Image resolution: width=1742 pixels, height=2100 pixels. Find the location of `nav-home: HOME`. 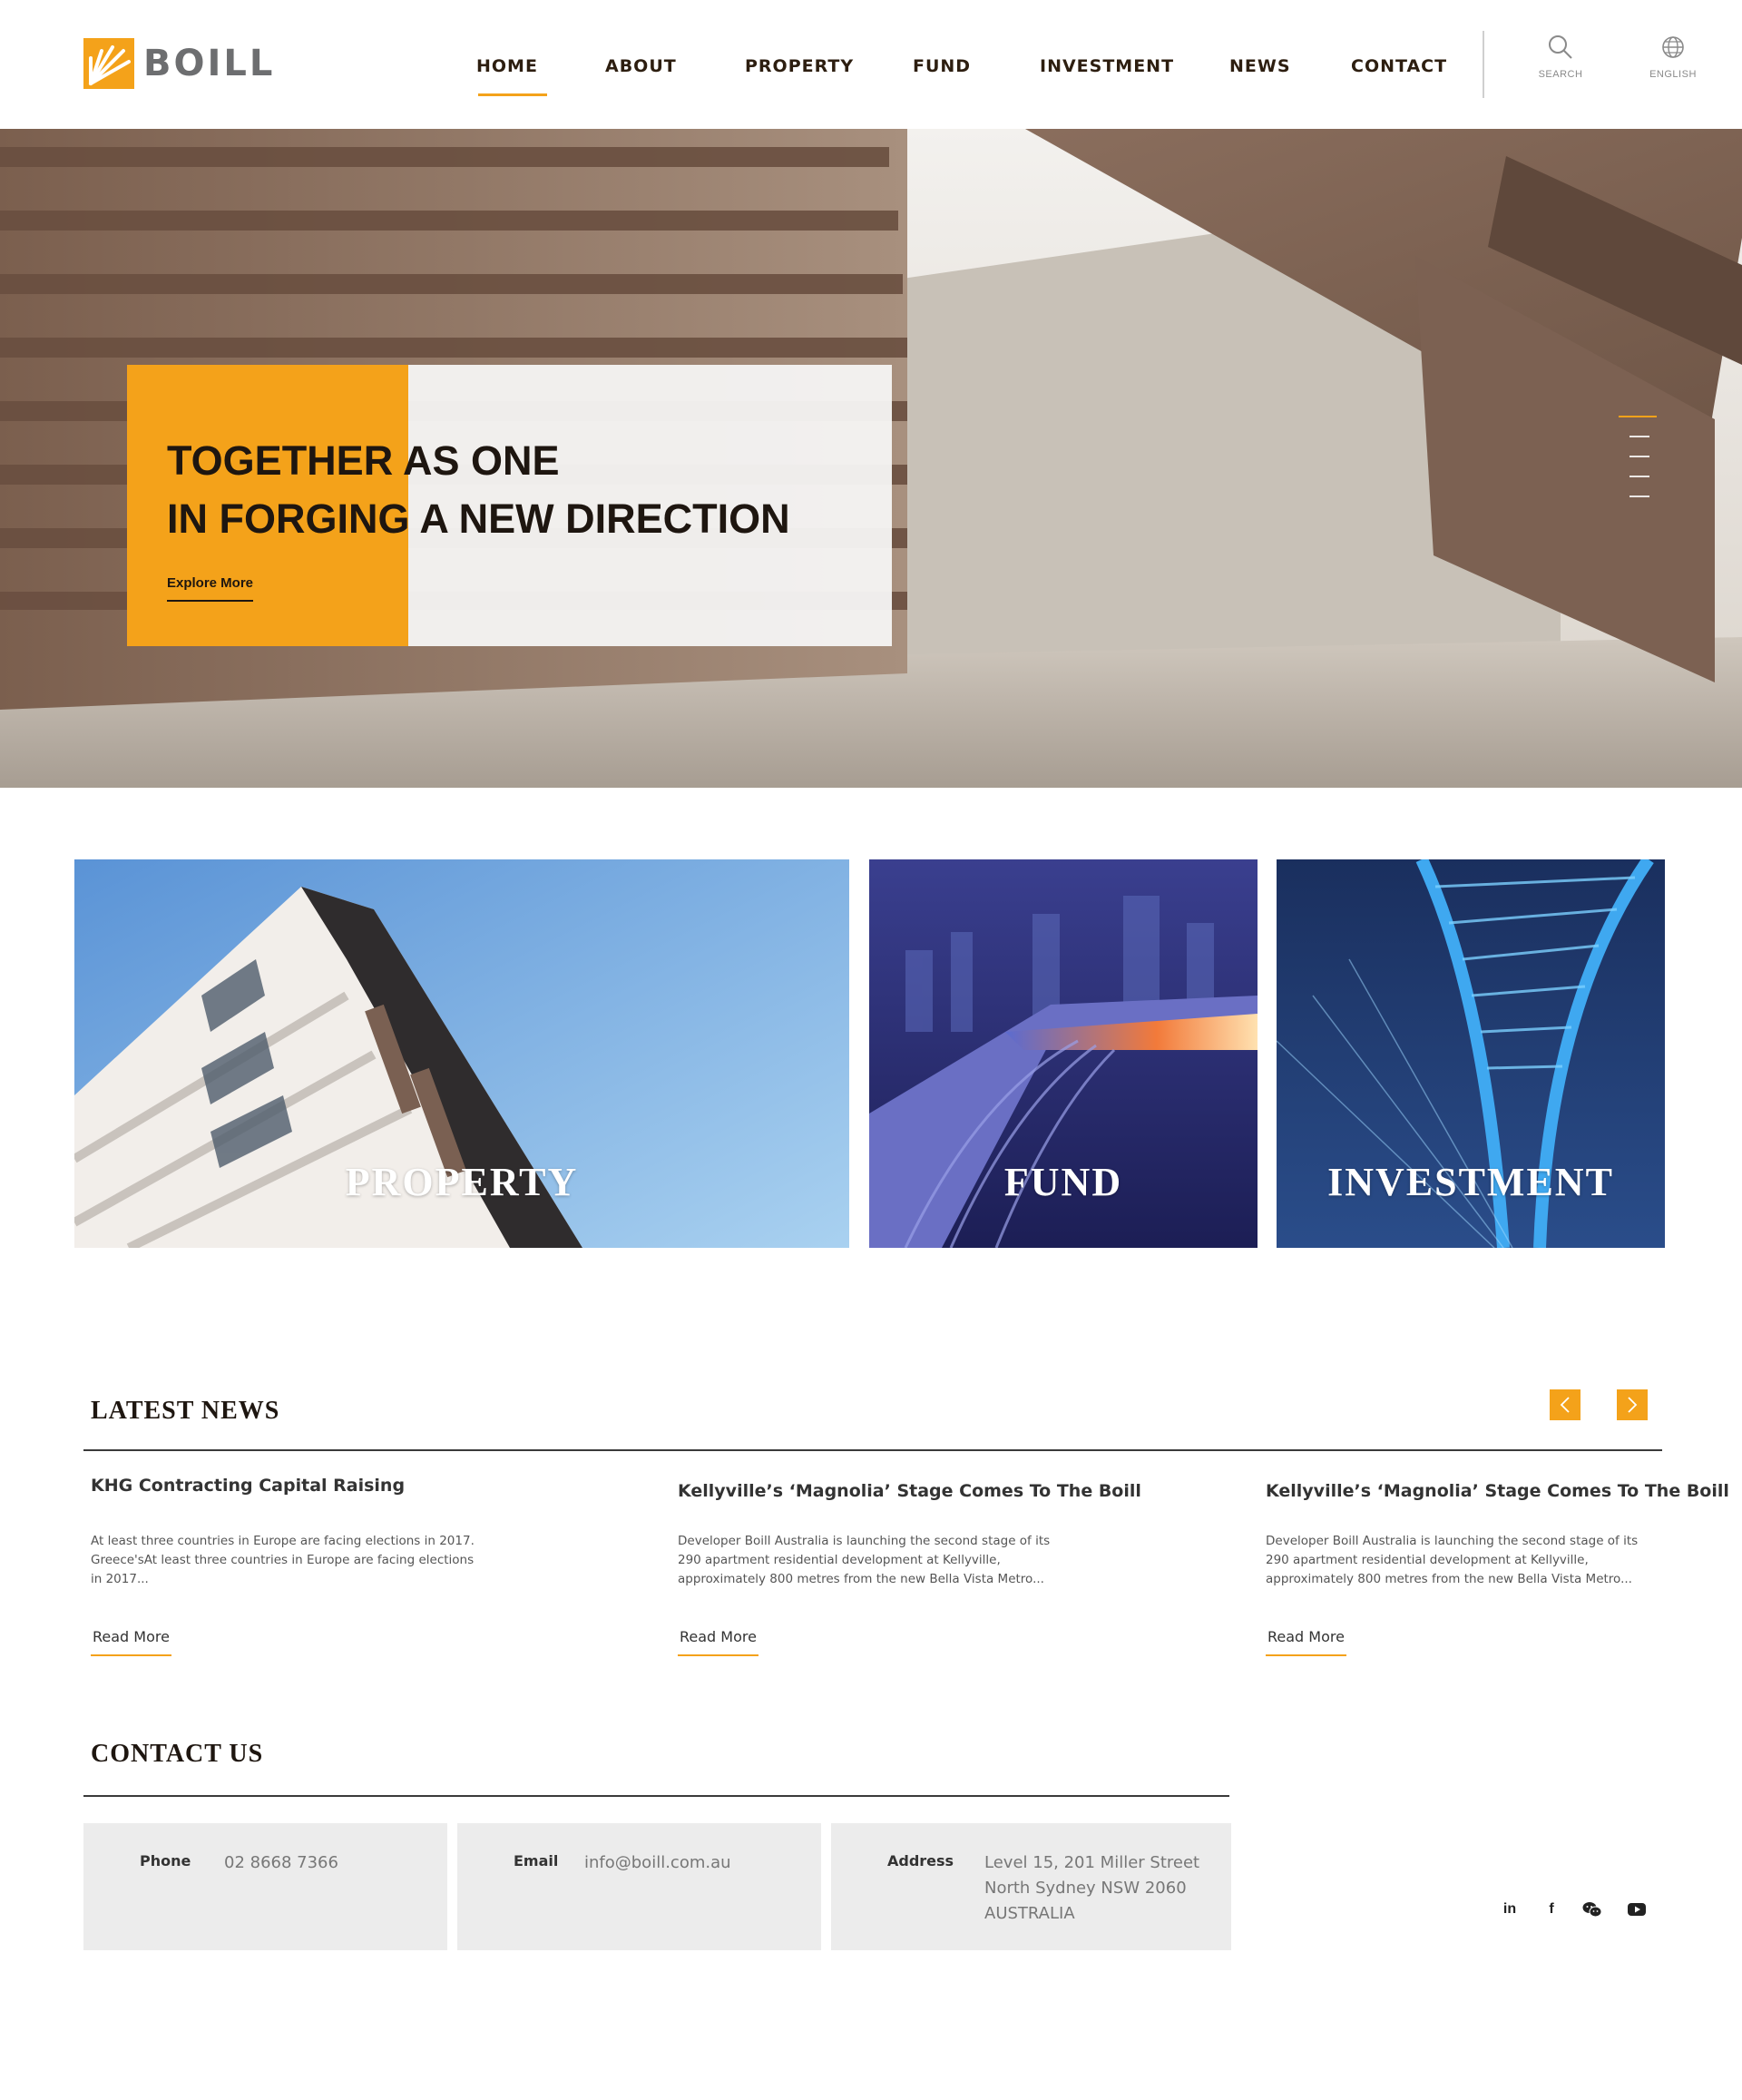

nav-home: HOME is located at coordinates (511, 76).